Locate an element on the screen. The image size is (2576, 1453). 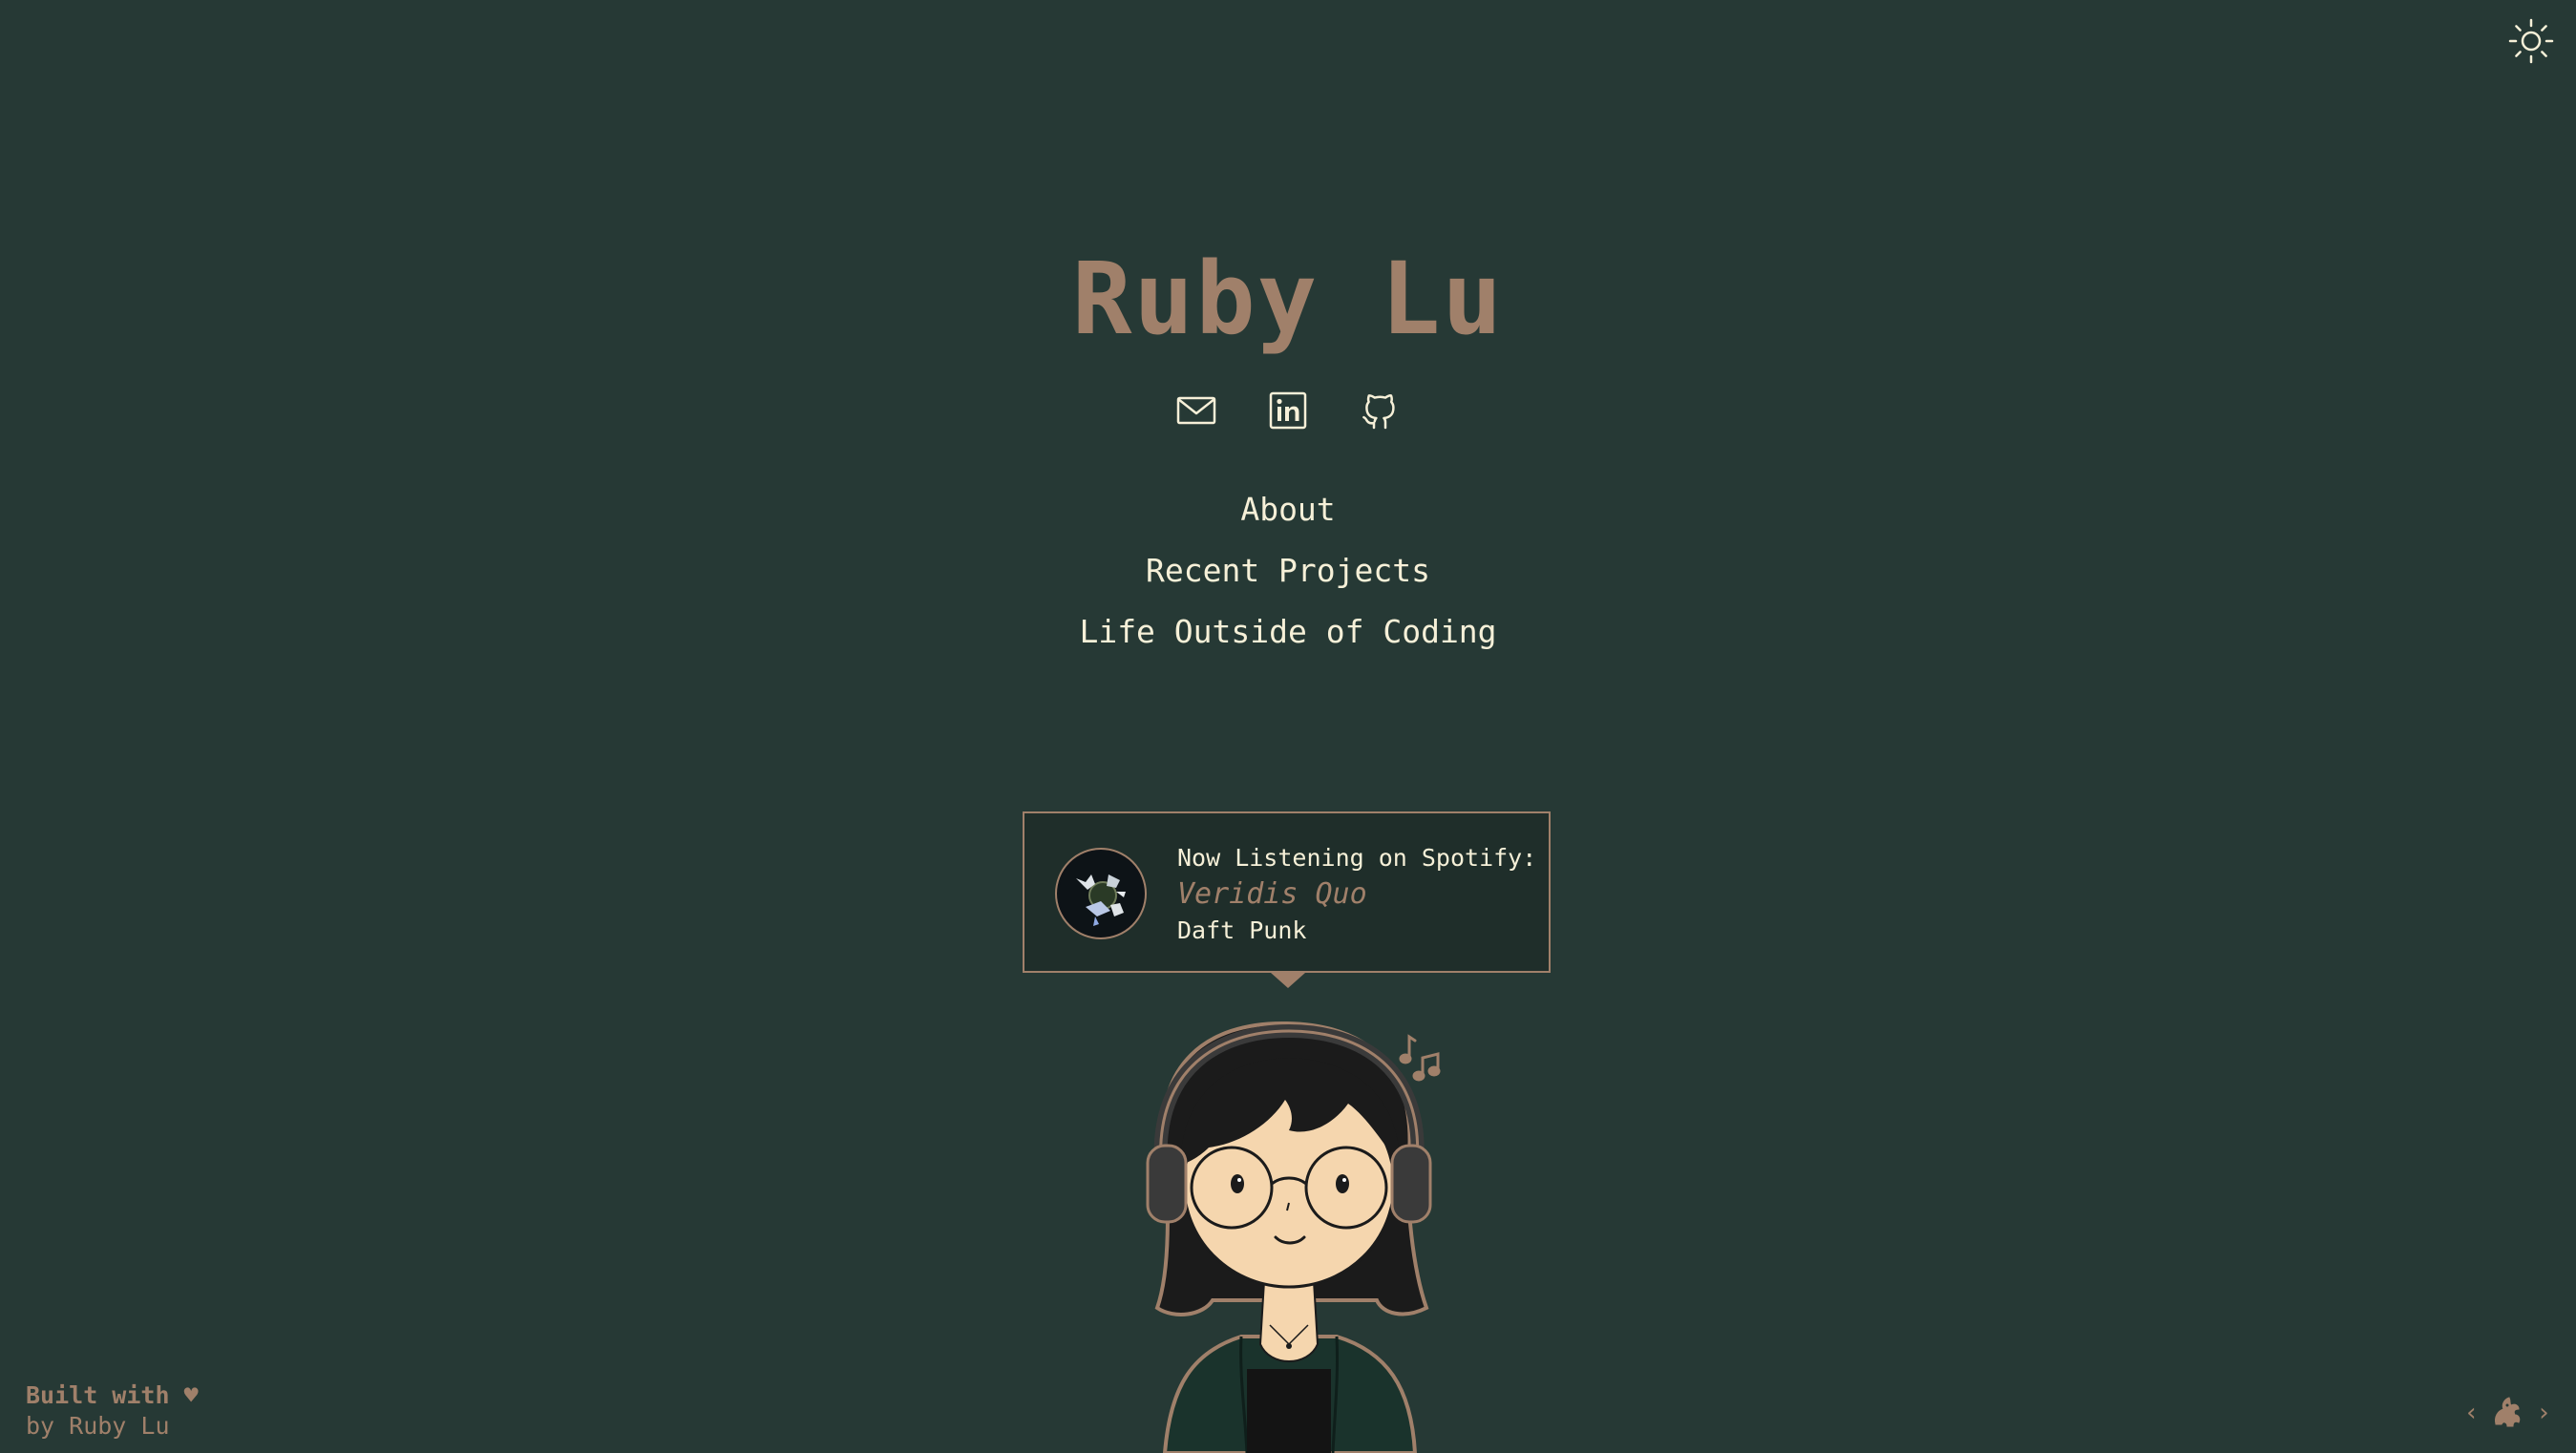
linkedin-icon is located at coordinates (1288, 410).